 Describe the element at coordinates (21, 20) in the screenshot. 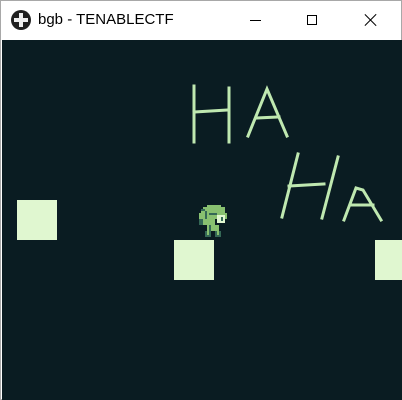

I see `bgb-cross-icon` at that location.